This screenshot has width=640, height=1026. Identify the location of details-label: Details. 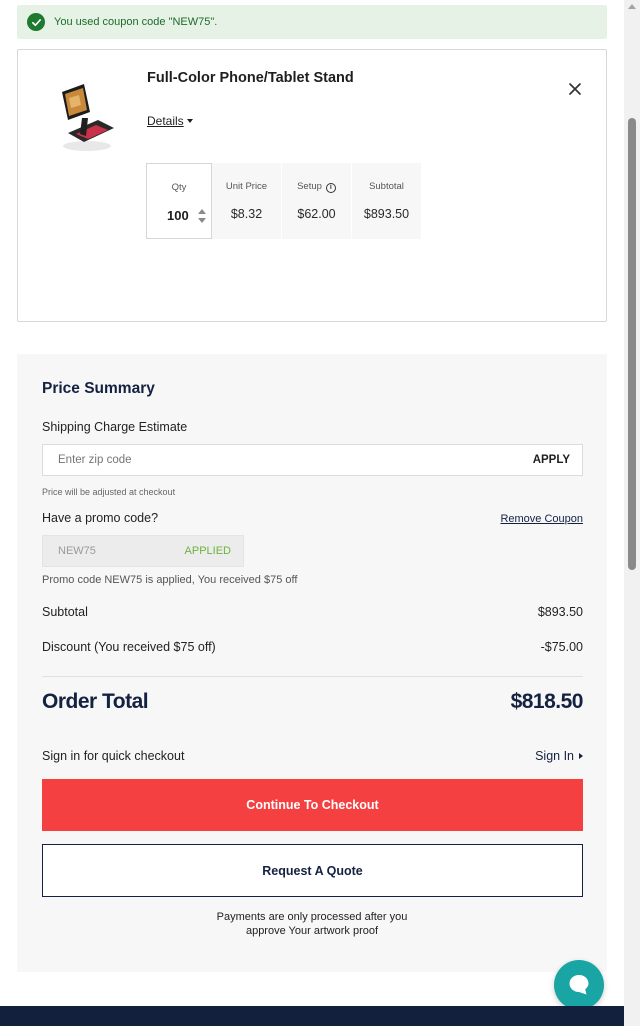
(165, 121).